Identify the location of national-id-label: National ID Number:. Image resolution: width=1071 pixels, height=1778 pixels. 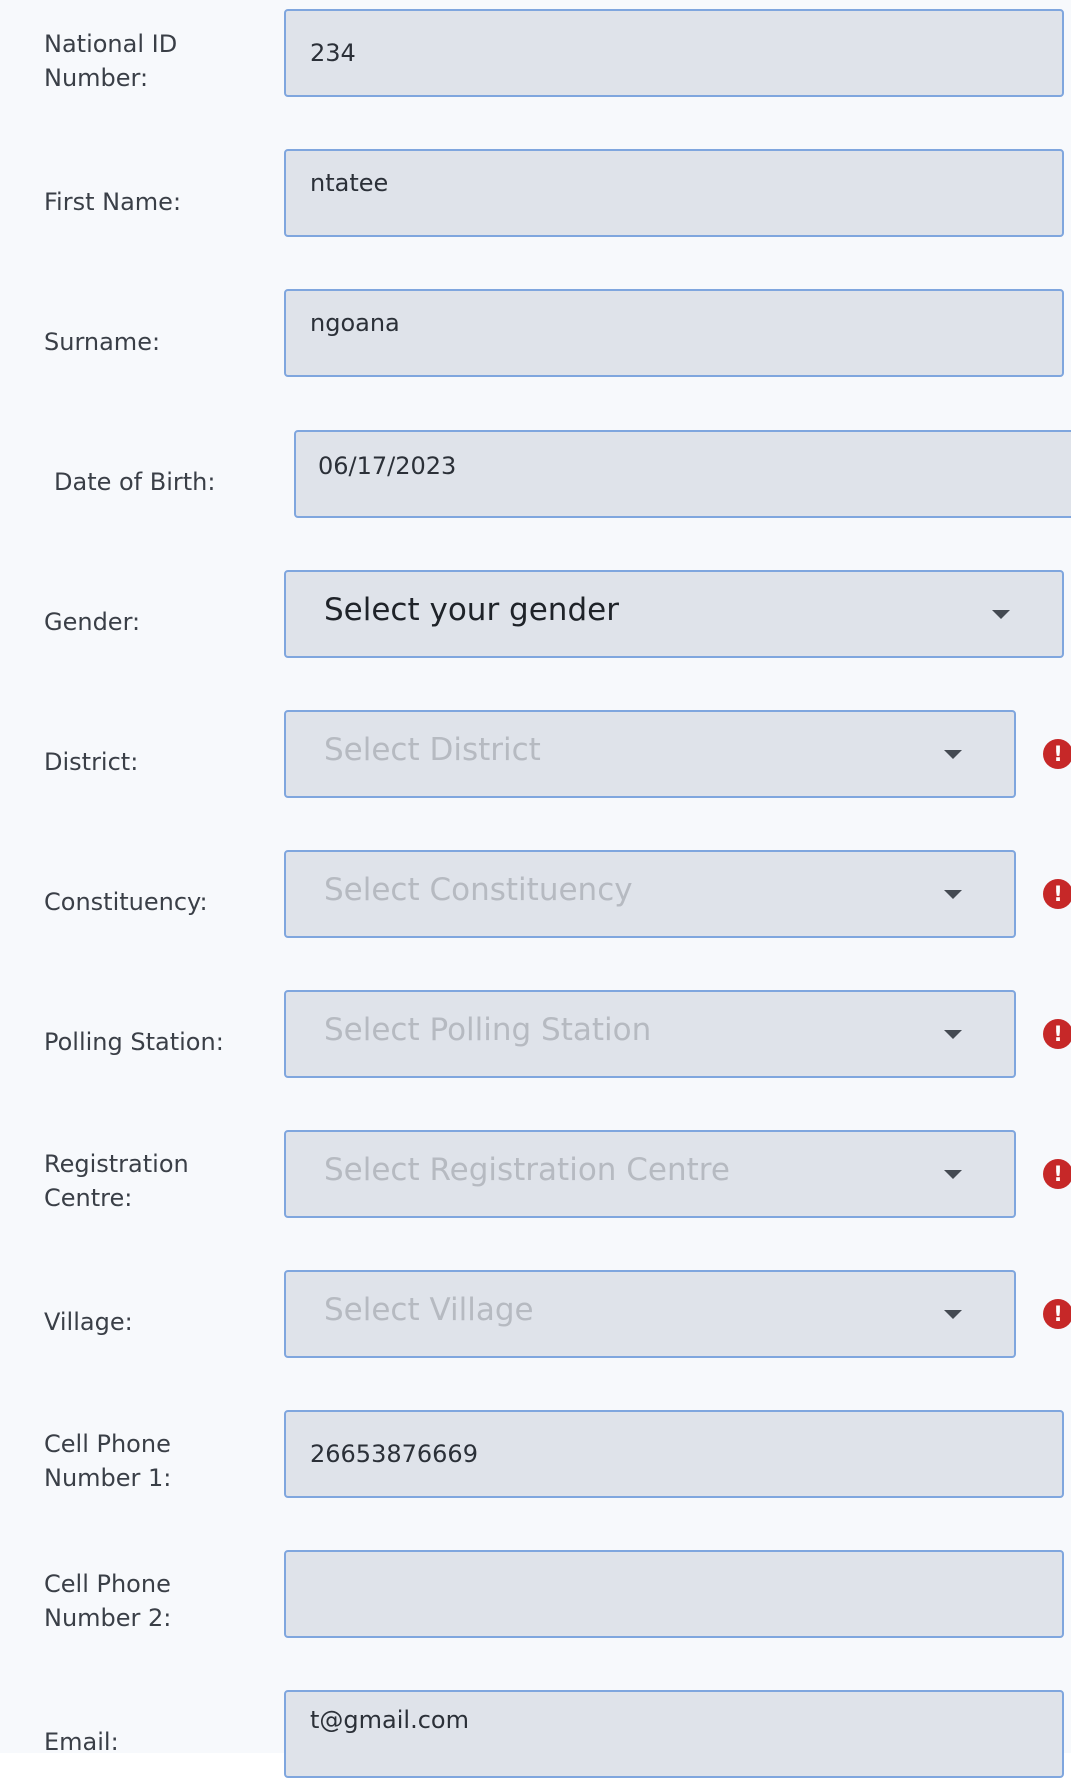
(111, 61).